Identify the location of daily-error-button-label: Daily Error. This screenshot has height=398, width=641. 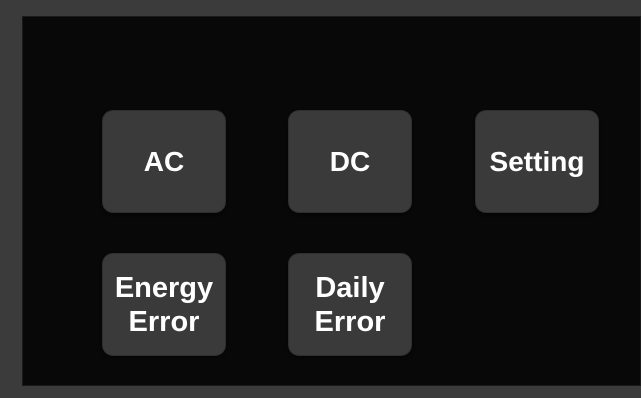
(350, 304).